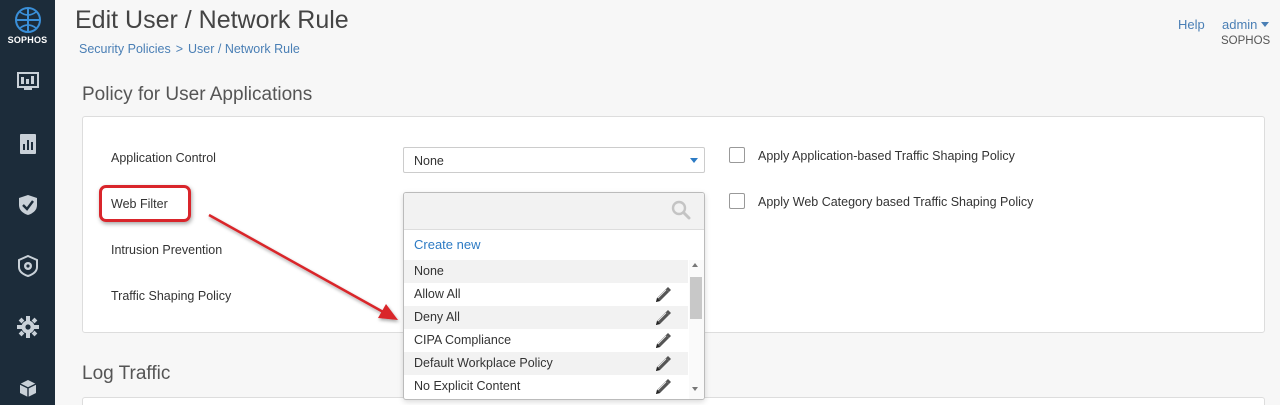 The image size is (1280, 405). Describe the element at coordinates (447, 244) in the screenshot. I see `create-new-link: Create new` at that location.